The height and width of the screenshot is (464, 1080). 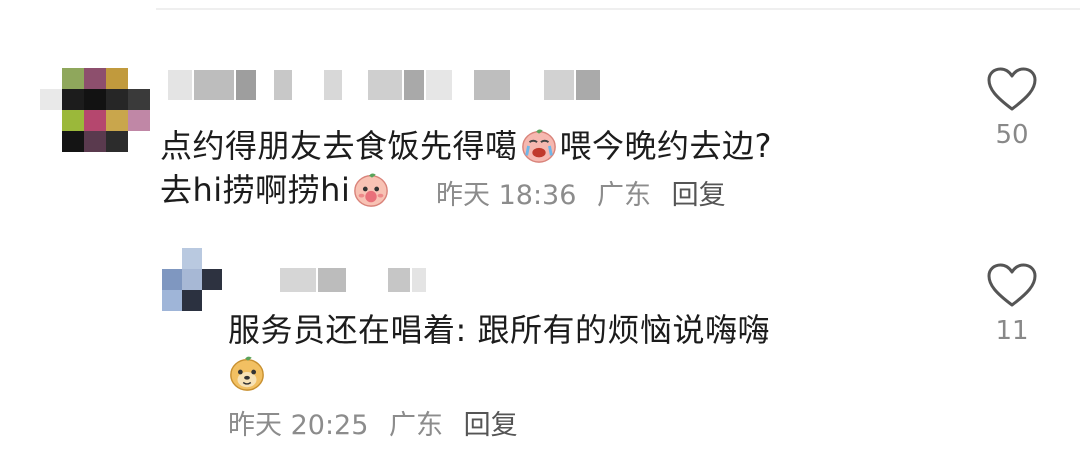 I want to click on happy-face-emoji-icon, so click(x=247, y=373).